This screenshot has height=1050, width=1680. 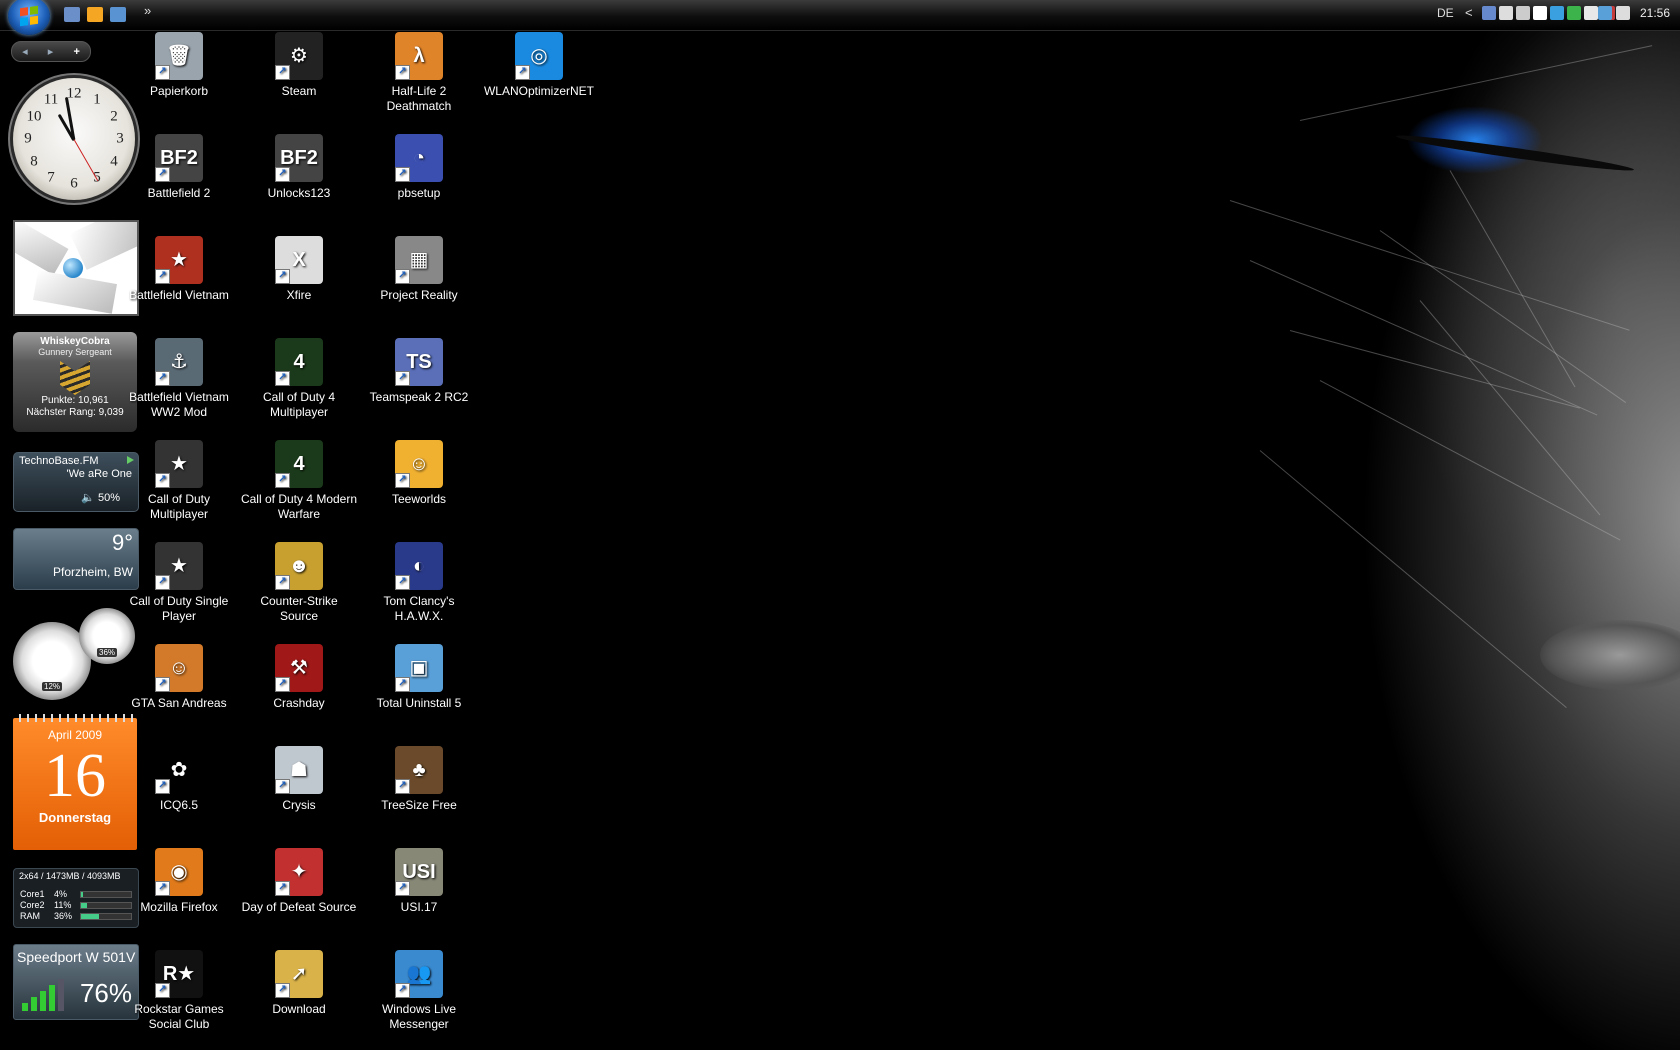 I want to click on desktop-icon: ★ ↗ Battlefield Vietnam, so click(x=179, y=269).